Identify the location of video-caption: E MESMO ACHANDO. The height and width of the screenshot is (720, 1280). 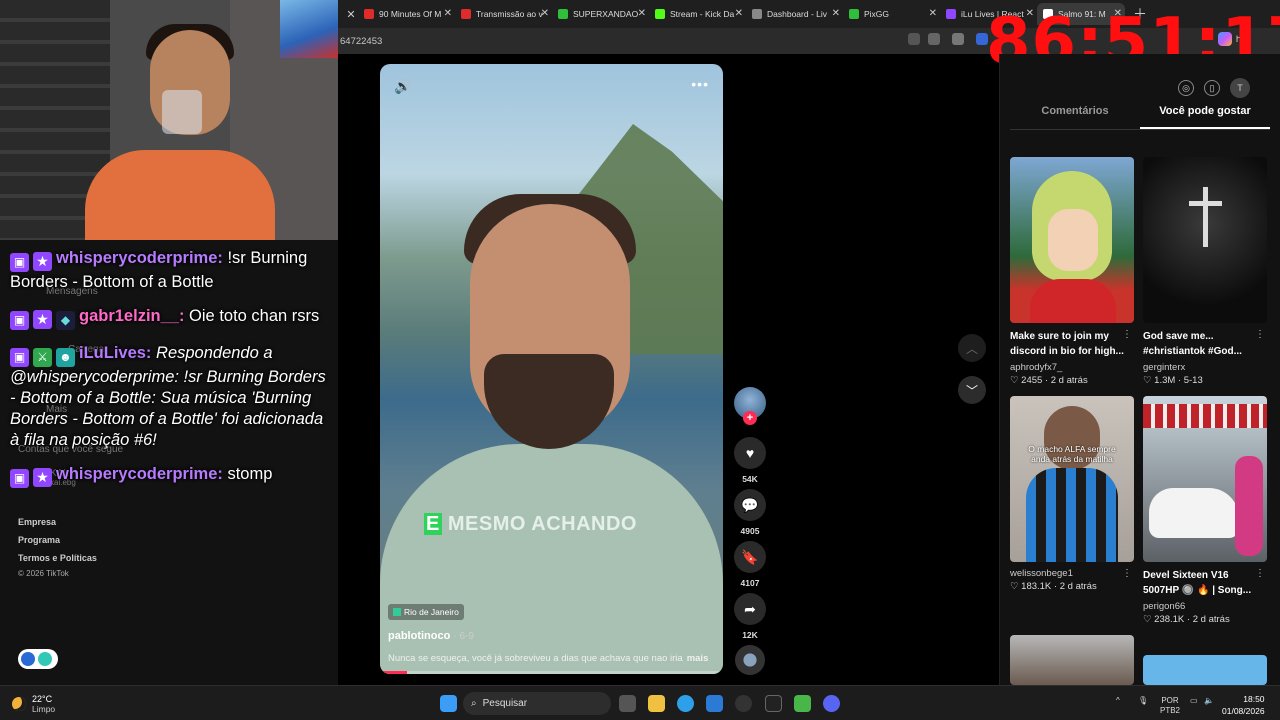
(530, 524).